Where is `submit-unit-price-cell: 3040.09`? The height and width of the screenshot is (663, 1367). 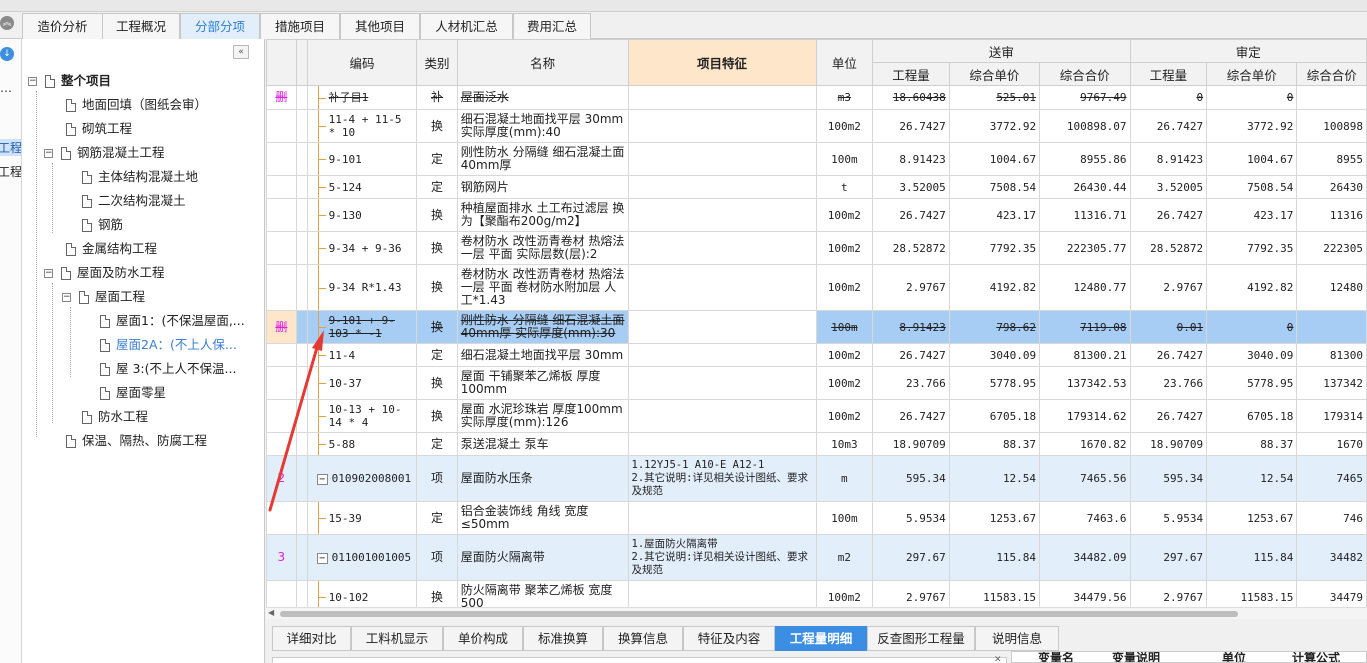
submit-unit-price-cell: 3040.09 is located at coordinates (994, 355).